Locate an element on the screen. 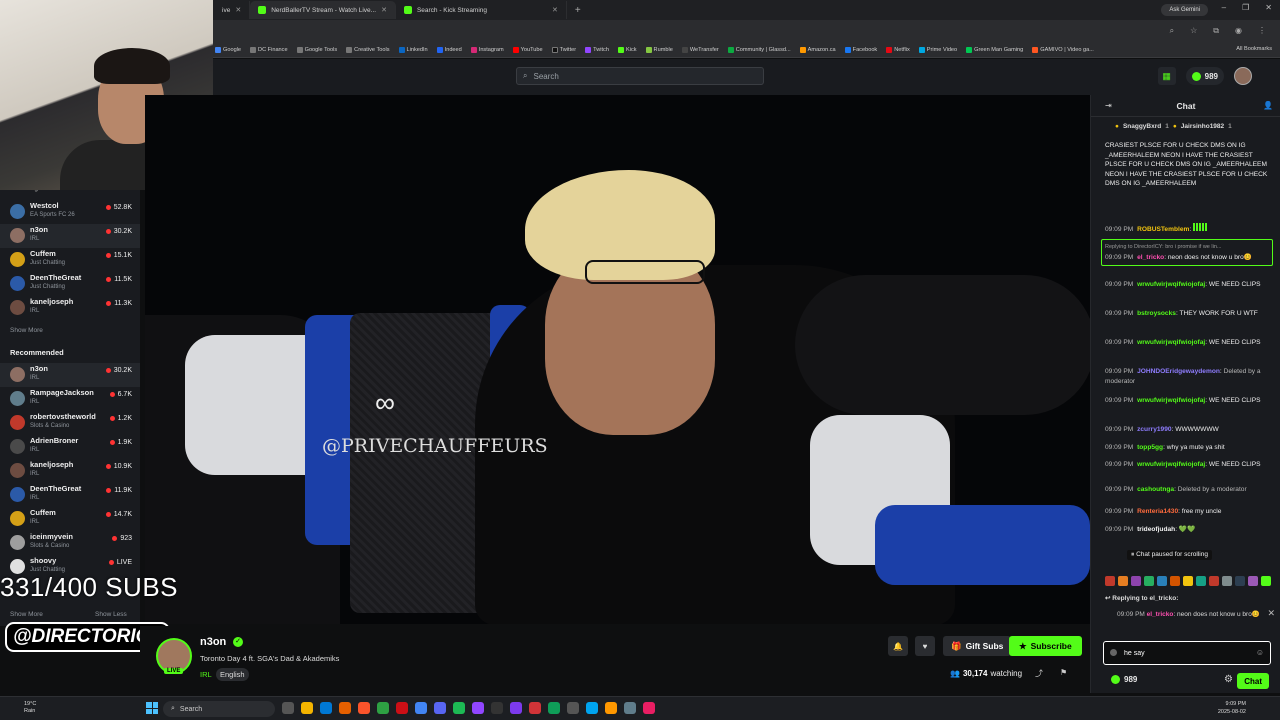 This screenshot has width=1280, height=720. bookmark-item: Green Man Gaming is located at coordinates (994, 49).